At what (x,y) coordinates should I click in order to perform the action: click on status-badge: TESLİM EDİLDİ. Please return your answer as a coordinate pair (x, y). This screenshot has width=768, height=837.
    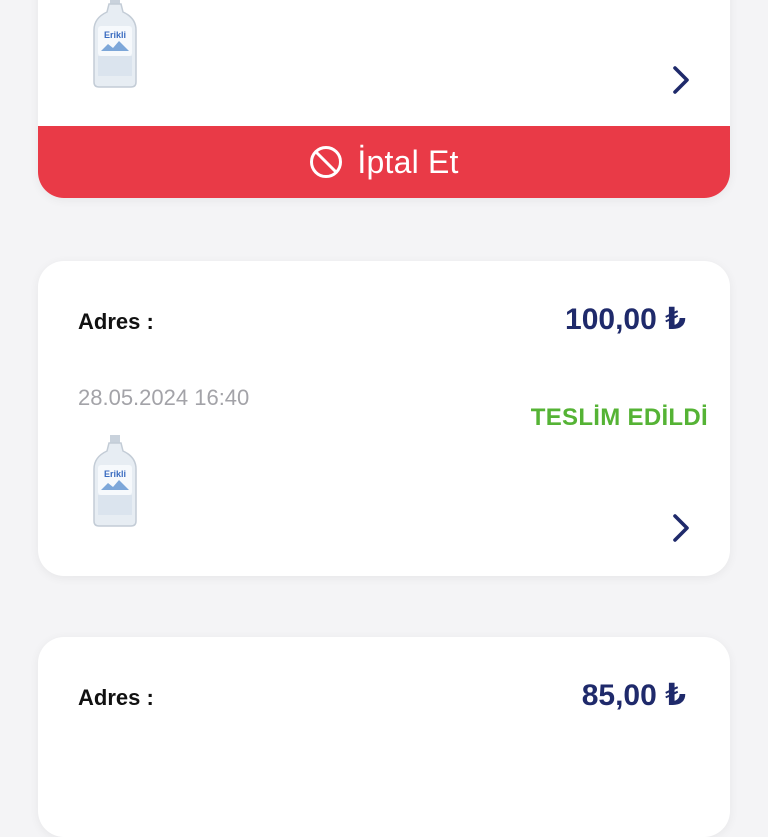
    Looking at the image, I should click on (619, 417).